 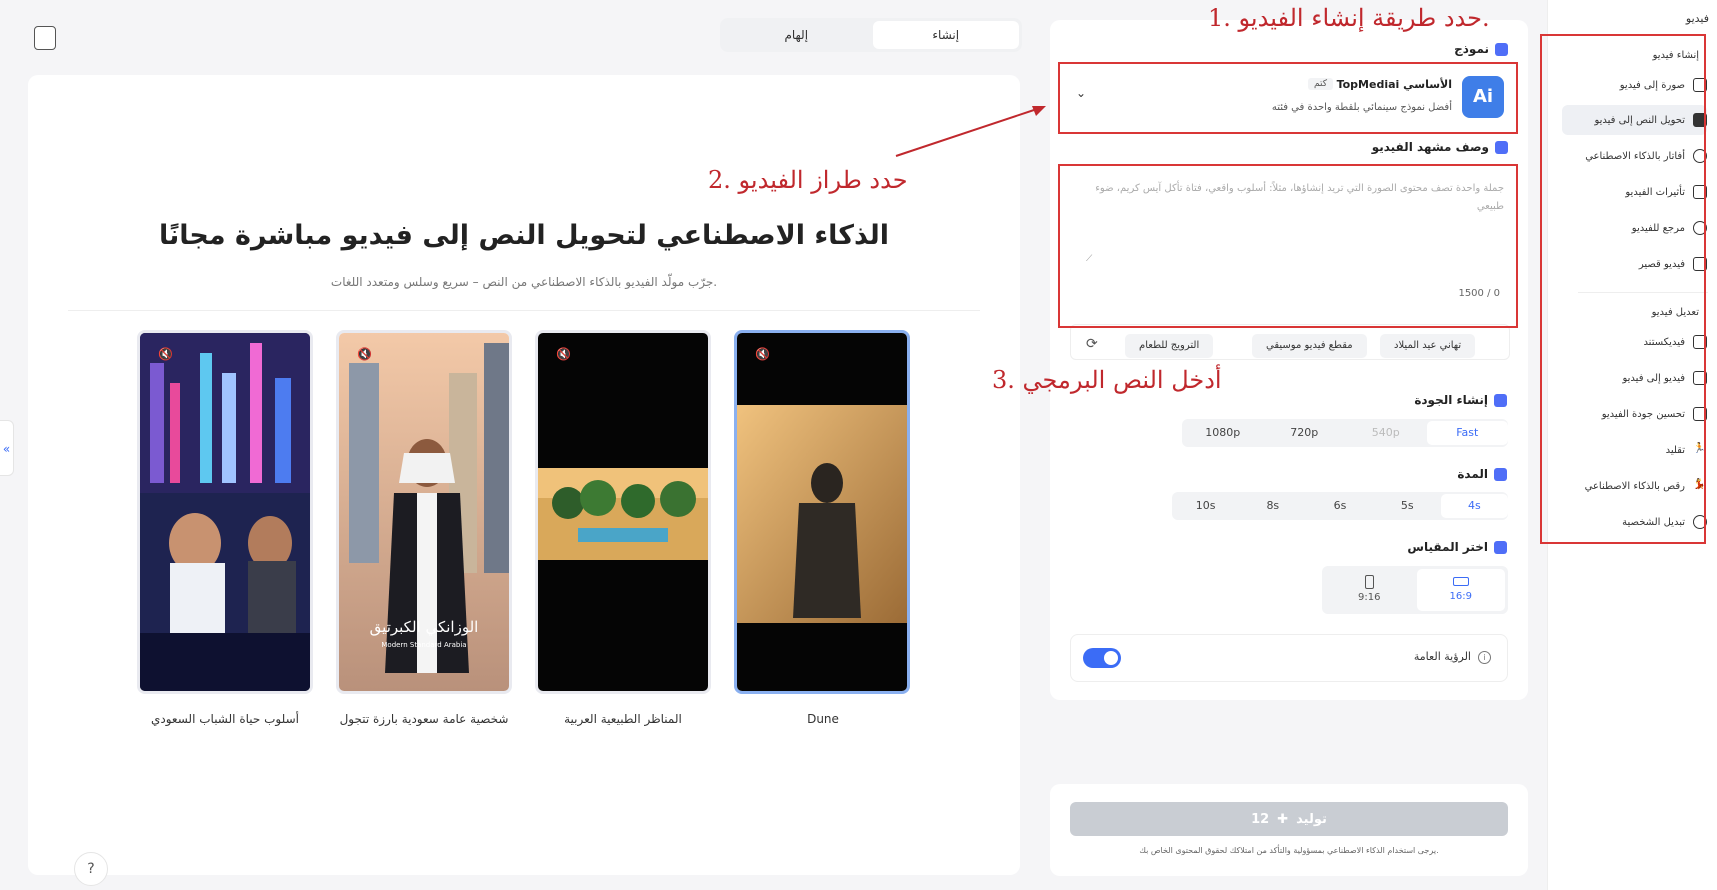 I want to click on highlight-model, so click(x=1288, y=98).